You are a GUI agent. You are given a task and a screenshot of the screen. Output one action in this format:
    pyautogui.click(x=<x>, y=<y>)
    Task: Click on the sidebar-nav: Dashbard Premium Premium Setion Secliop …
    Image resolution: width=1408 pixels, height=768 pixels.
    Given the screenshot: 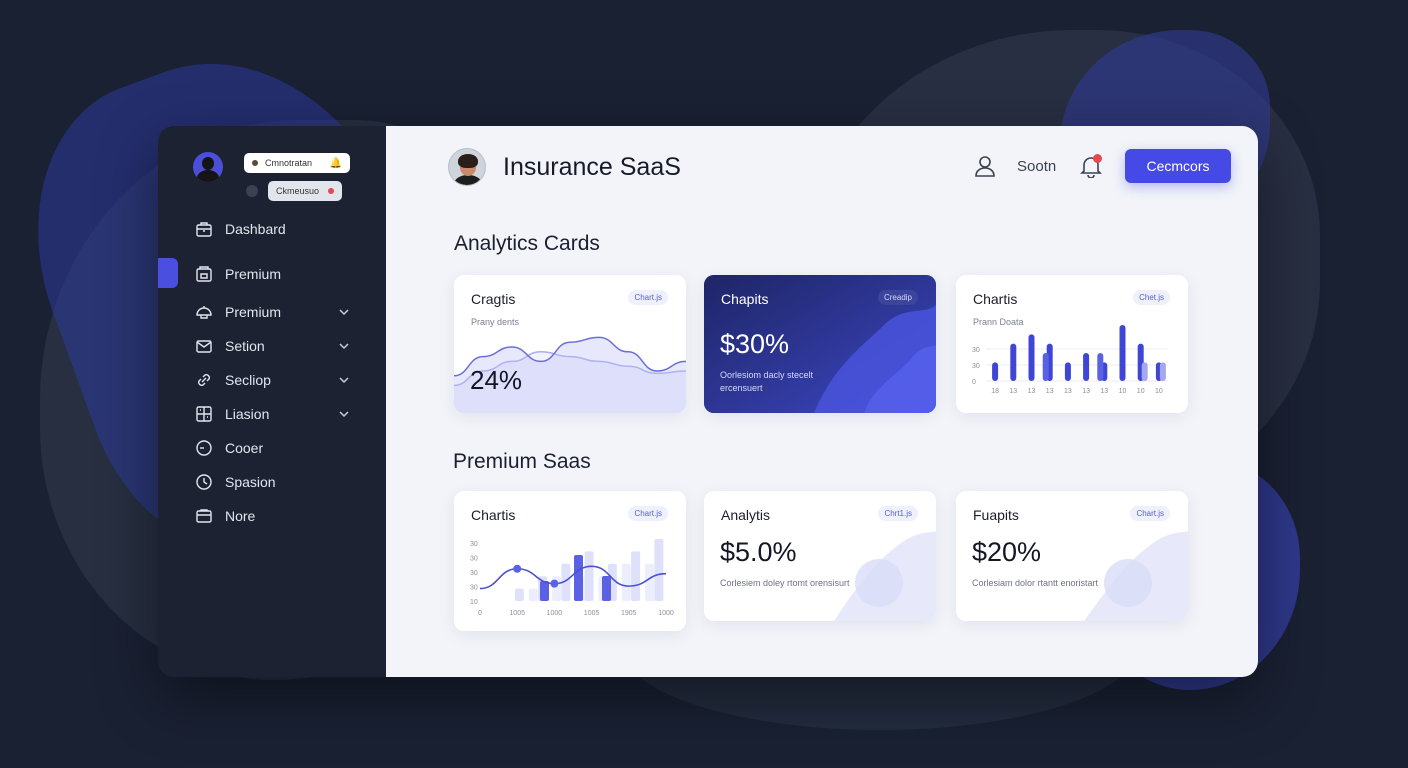 What is the action you would take?
    pyautogui.click(x=272, y=373)
    